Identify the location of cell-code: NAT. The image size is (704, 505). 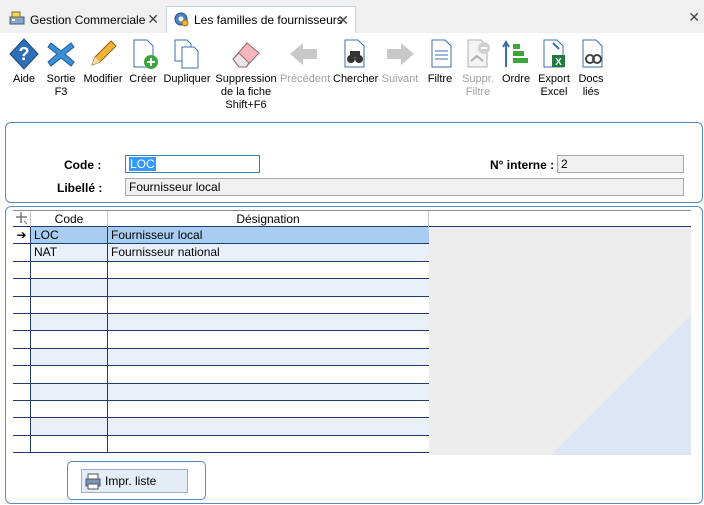
(69, 252).